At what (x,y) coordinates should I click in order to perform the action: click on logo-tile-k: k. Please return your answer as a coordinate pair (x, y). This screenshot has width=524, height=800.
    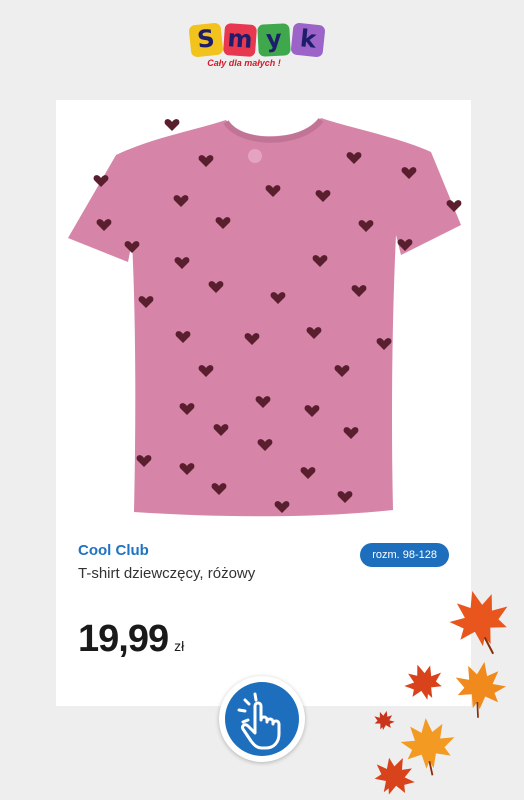
    Looking at the image, I should click on (308, 40).